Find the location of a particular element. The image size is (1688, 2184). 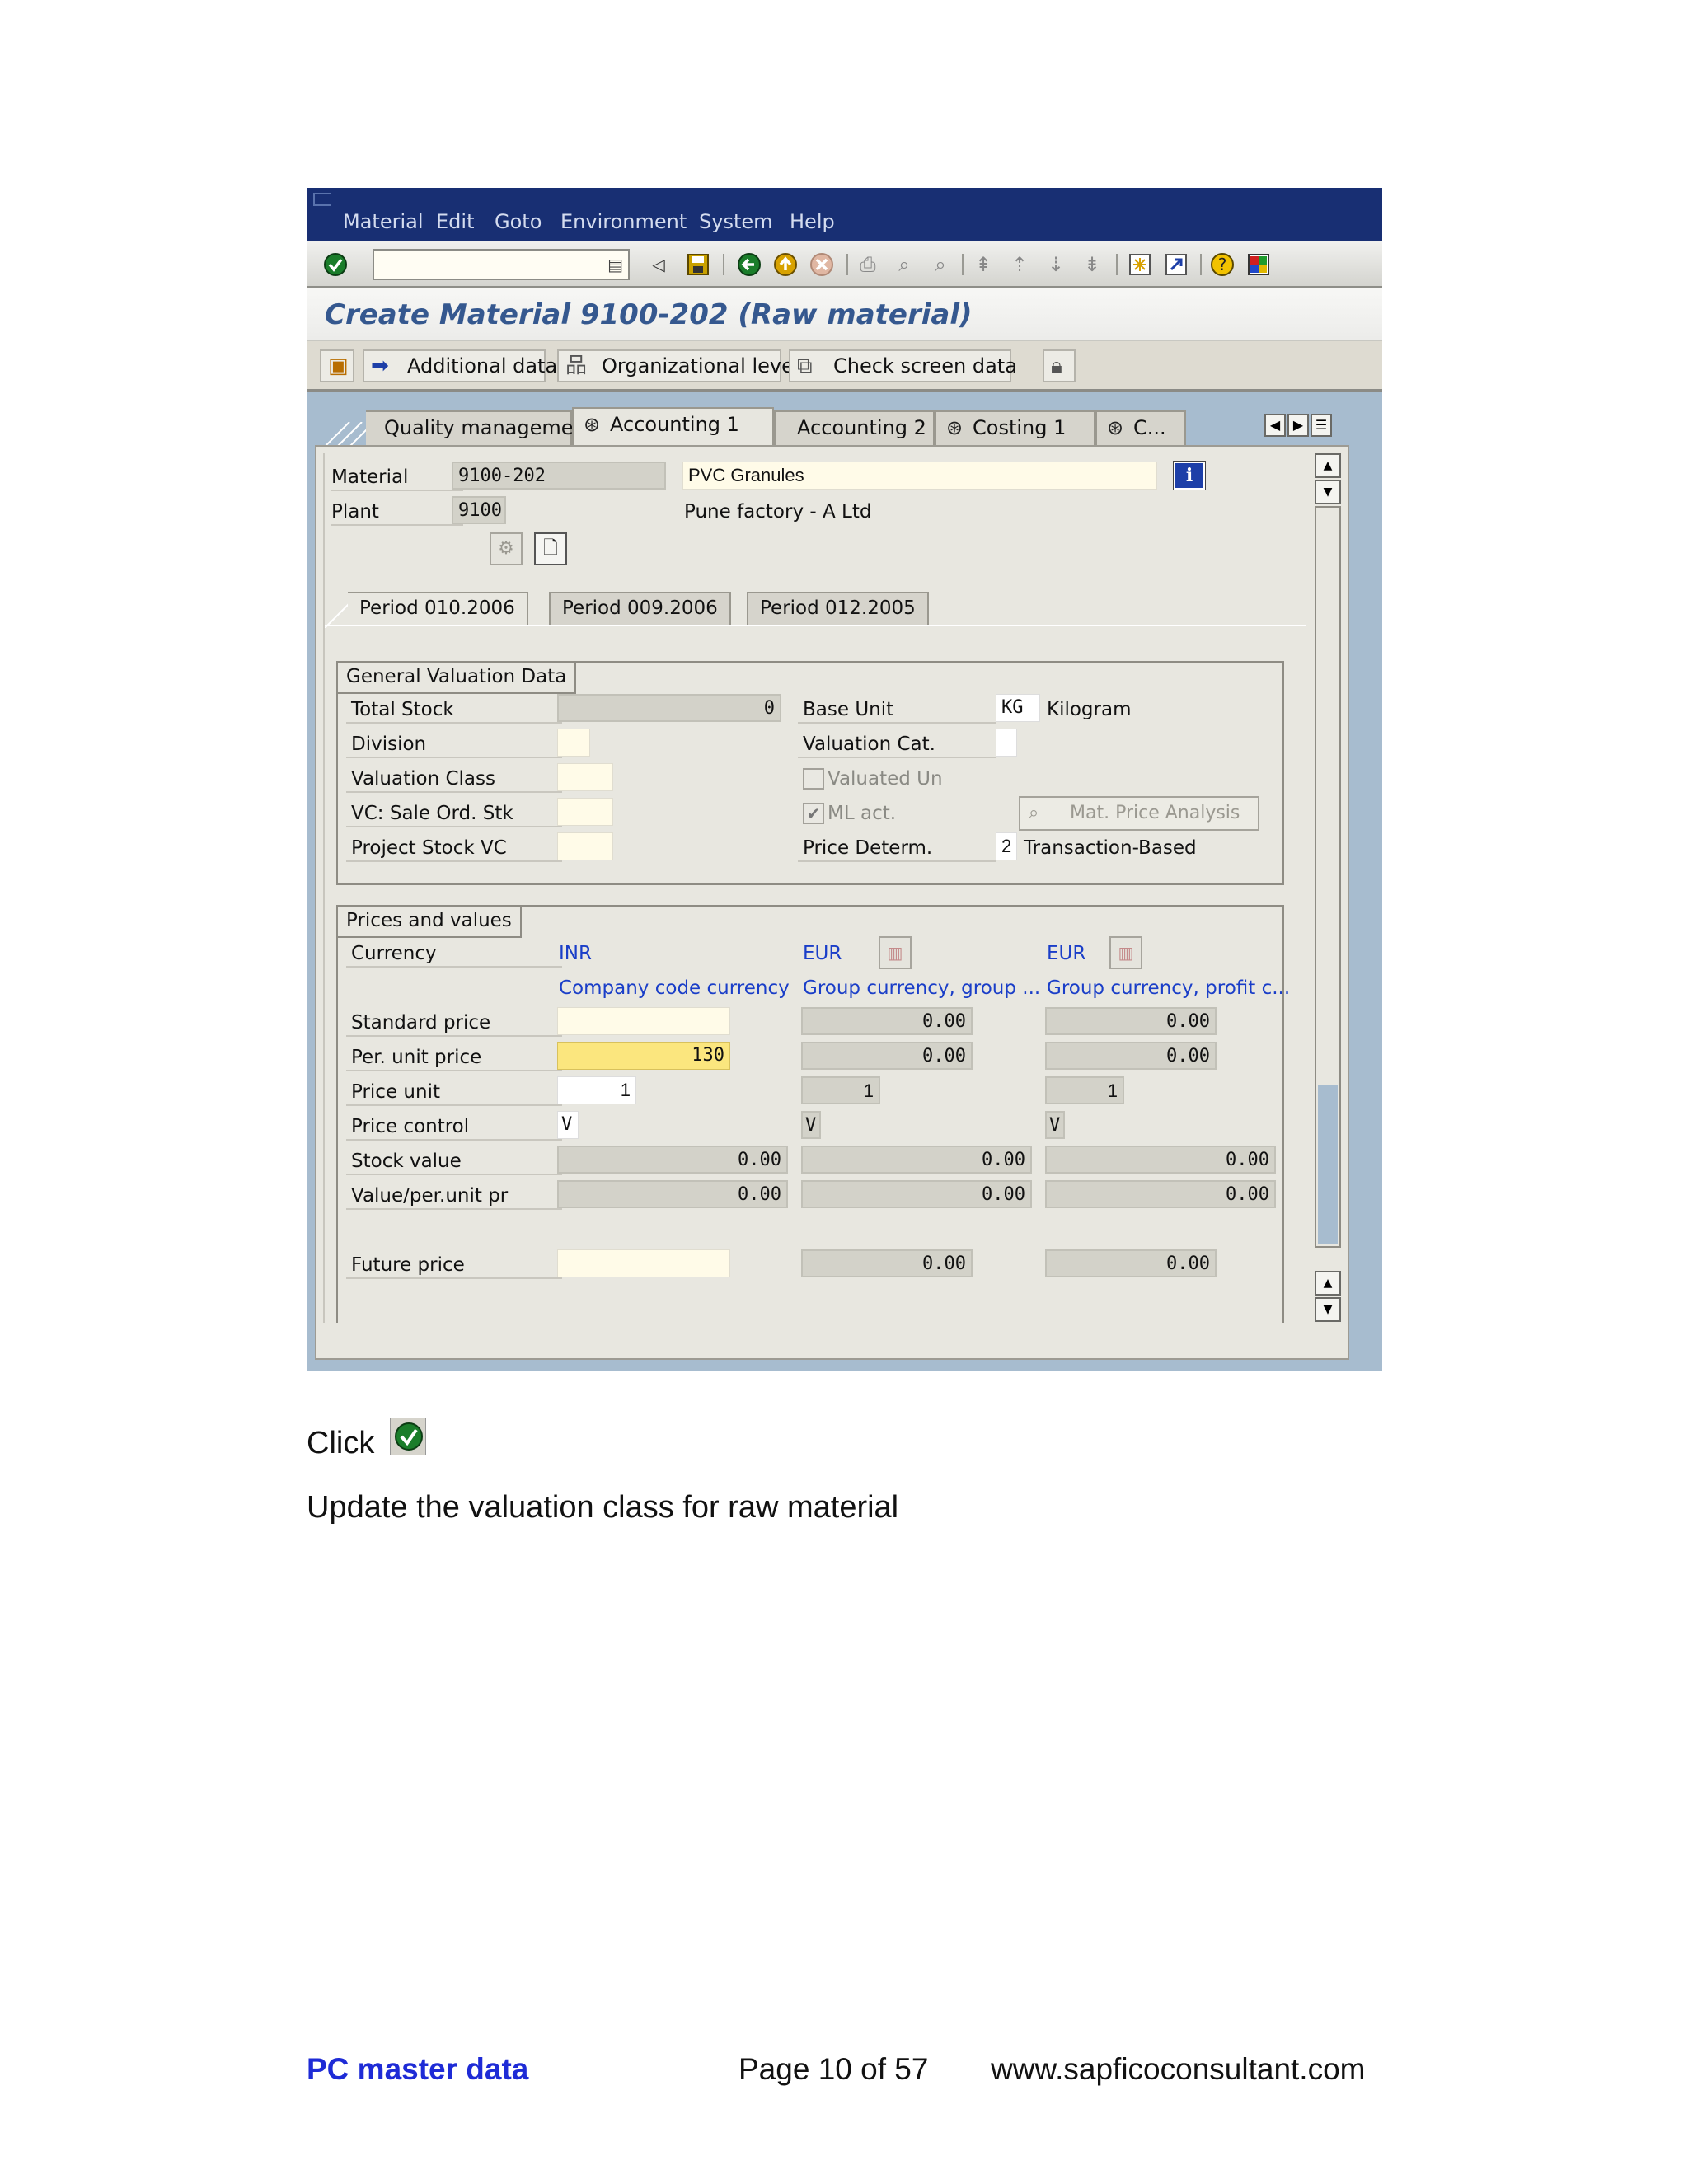

command-field: ▤ is located at coordinates (502, 264).